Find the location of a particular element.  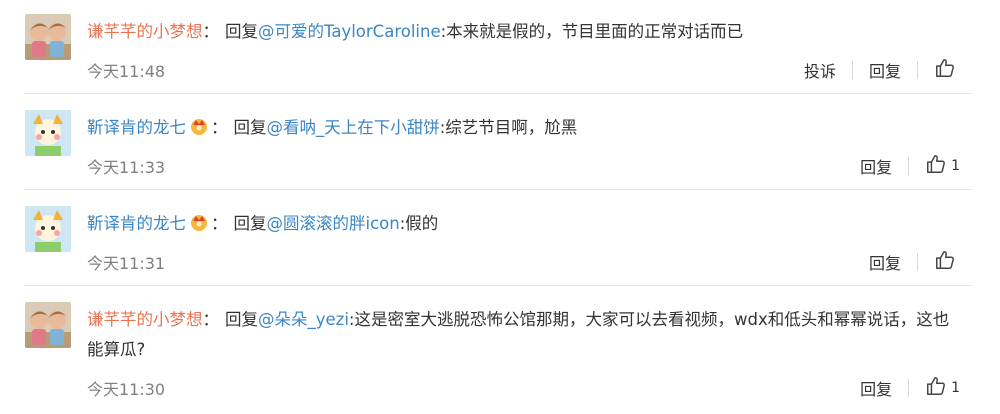

report-button: 投诉 is located at coordinates (820, 70).